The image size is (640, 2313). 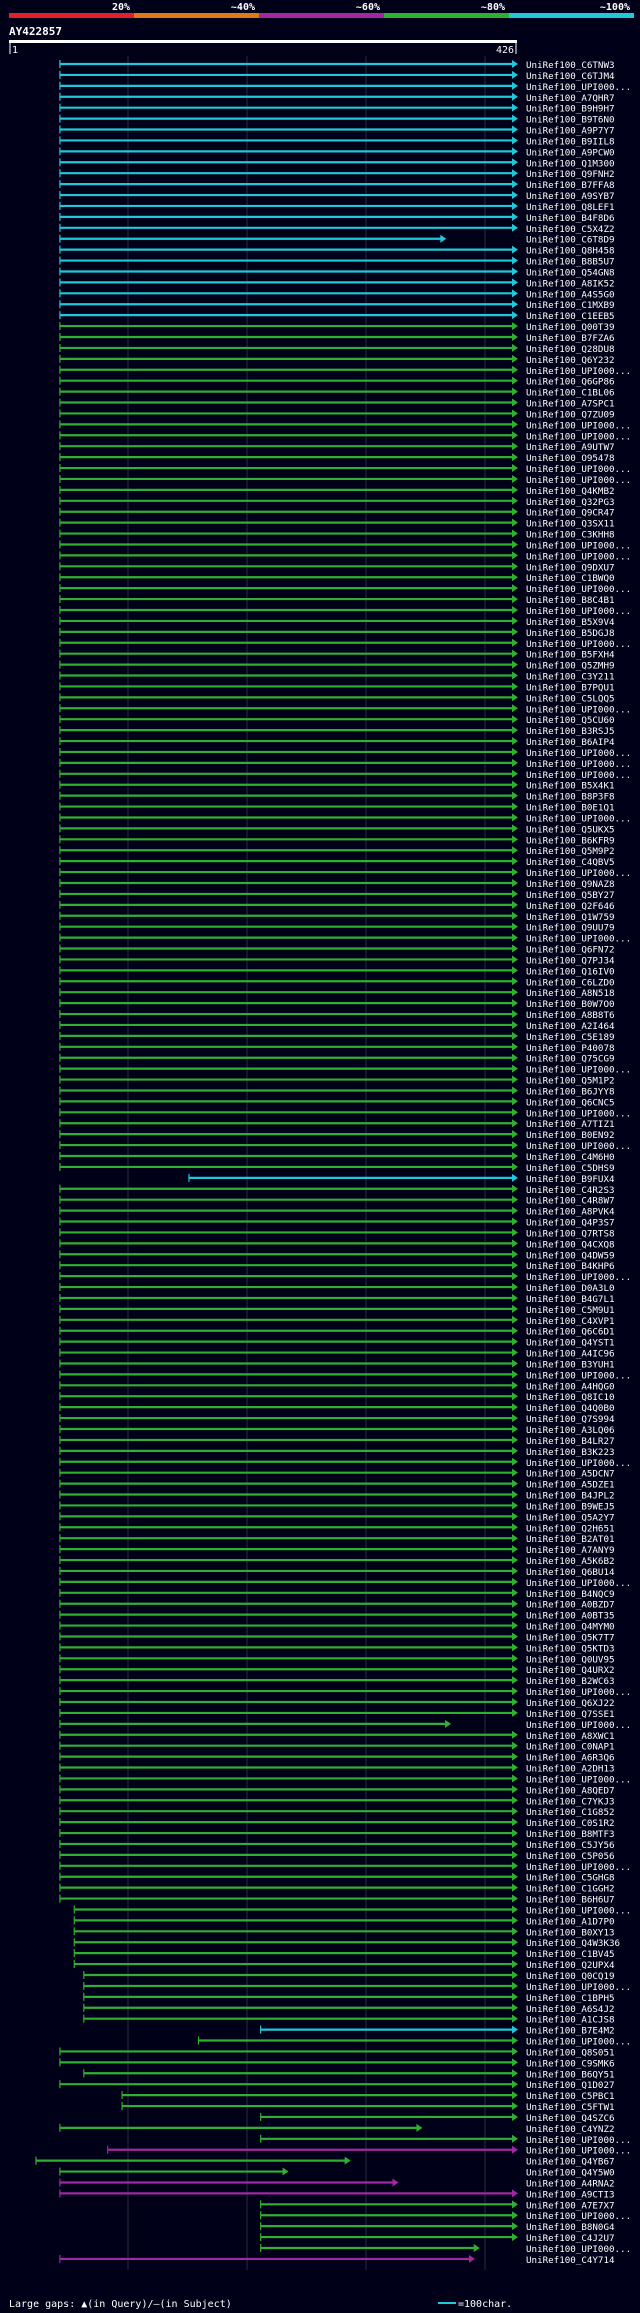 What do you see at coordinates (337, 76) in the screenshot?
I see `hit-row: UniRef100_C6TJM4` at bounding box center [337, 76].